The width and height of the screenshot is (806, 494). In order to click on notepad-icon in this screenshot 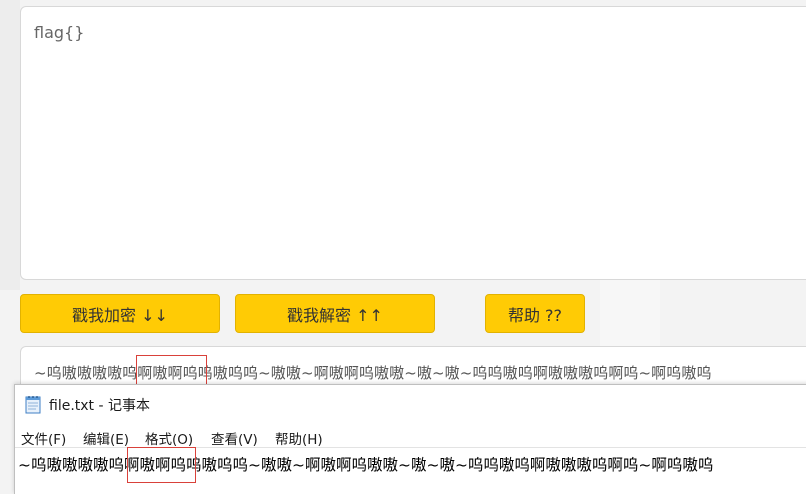, I will do `click(33, 405)`.